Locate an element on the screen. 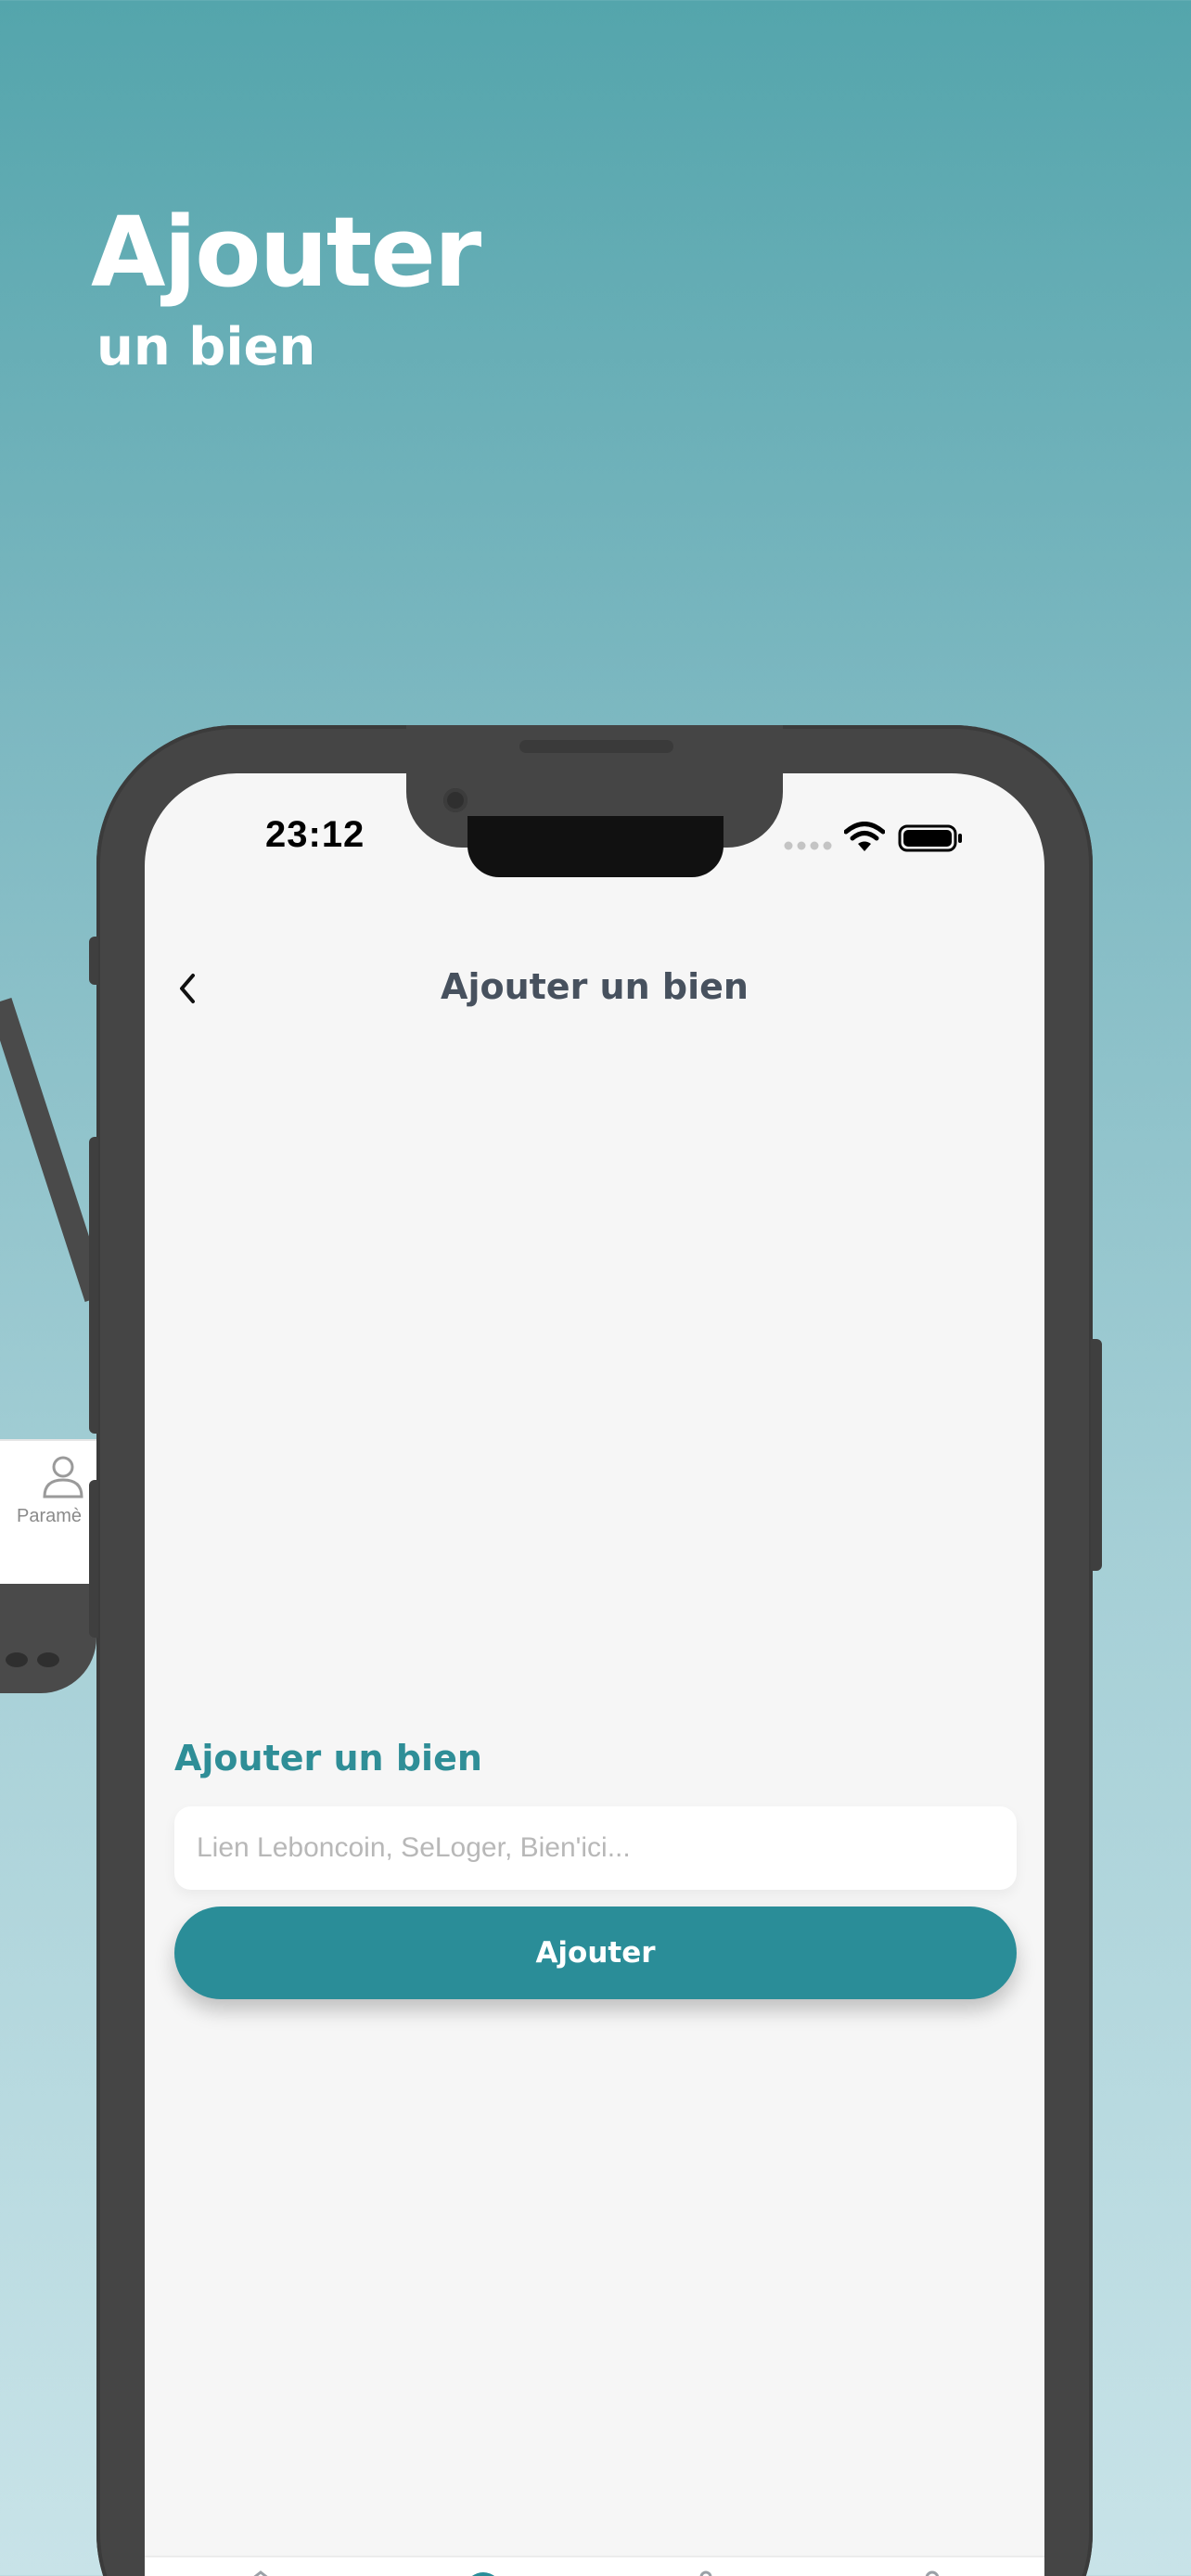  add-property-button: Ajouter is located at coordinates (595, 1953).